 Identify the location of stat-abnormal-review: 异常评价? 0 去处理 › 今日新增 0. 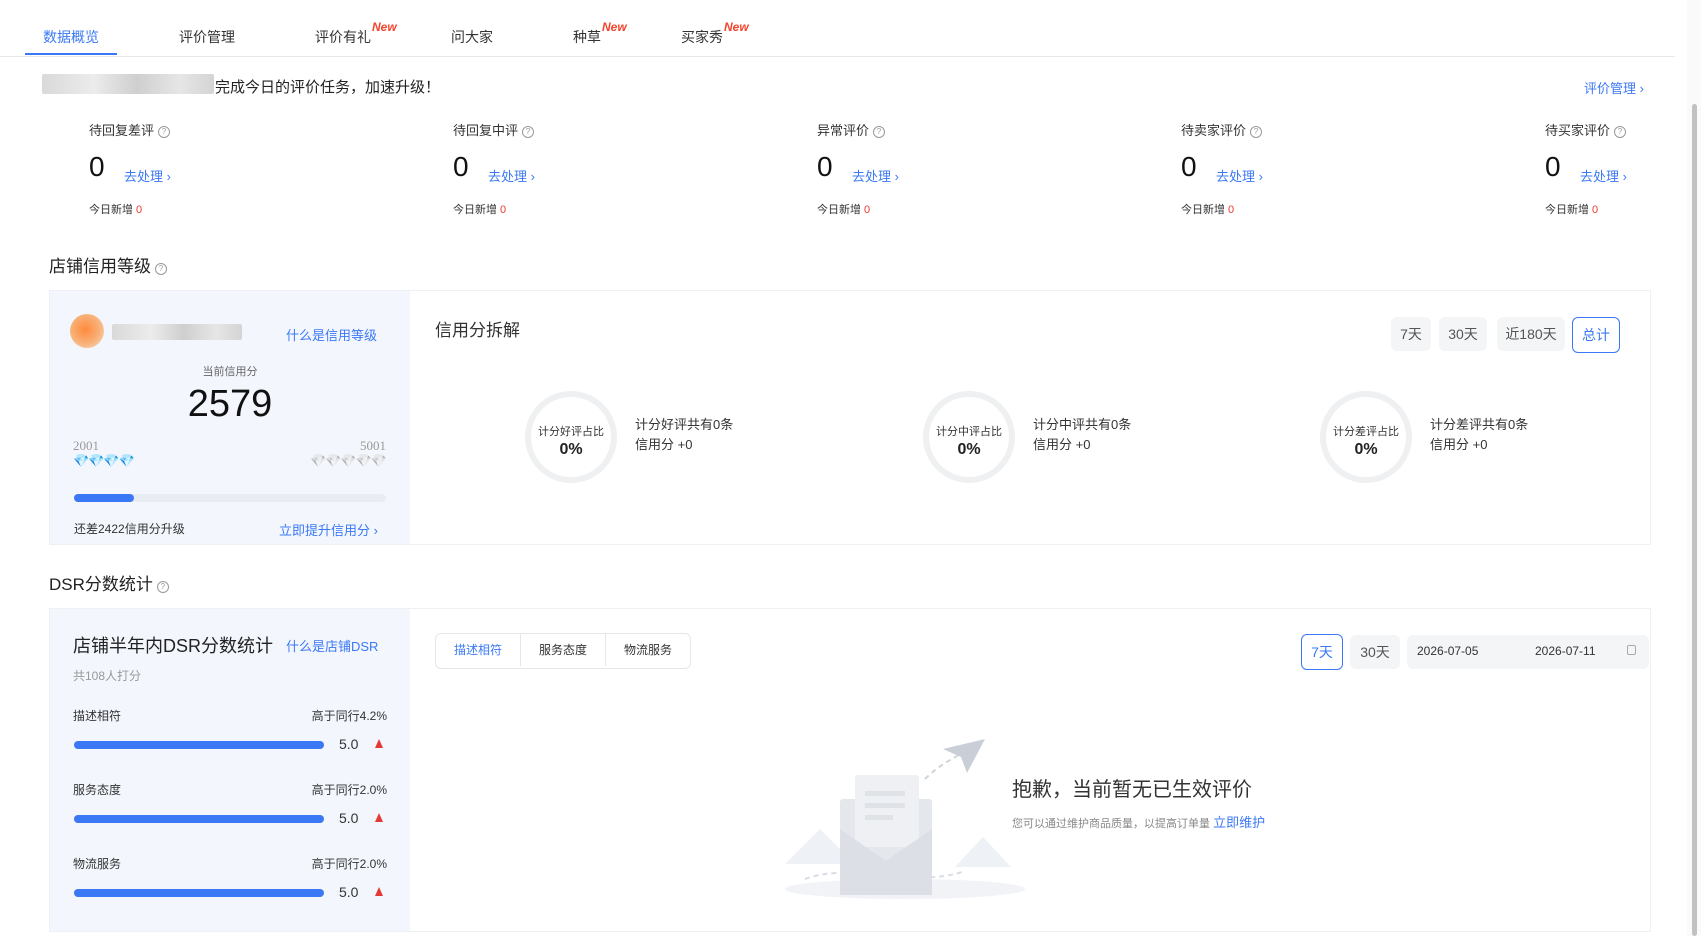
(858, 169).